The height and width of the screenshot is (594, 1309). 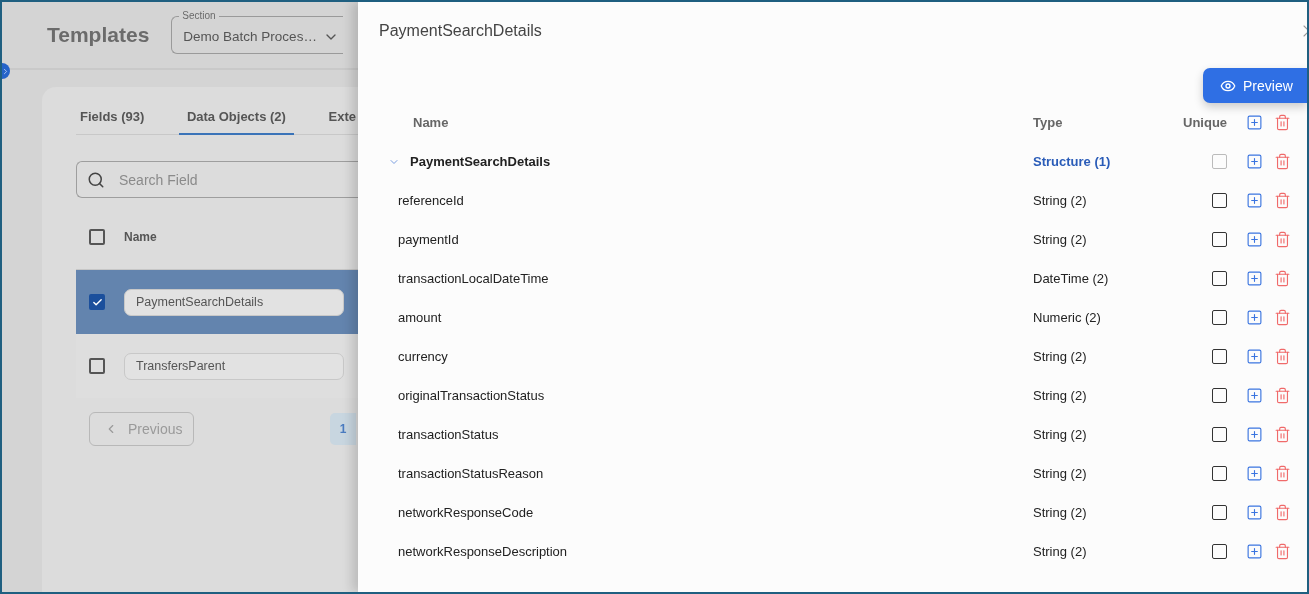 I want to click on drawer-title: PaymentSearchDetails, so click(x=460, y=31).